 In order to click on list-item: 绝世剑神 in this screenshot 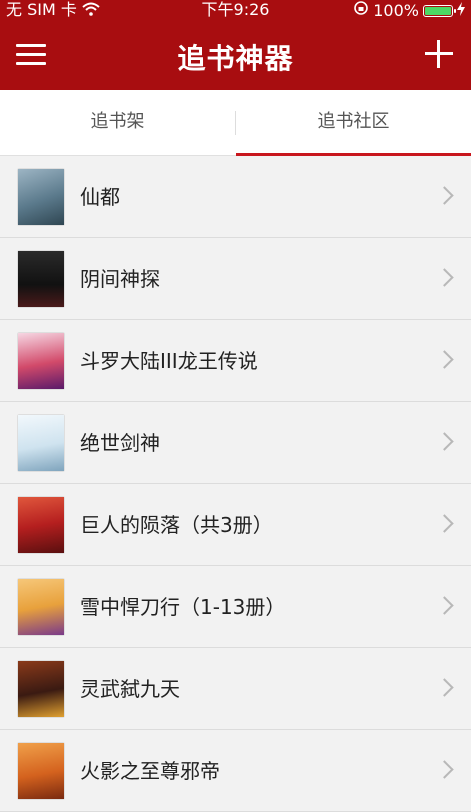, I will do `click(235, 443)`.